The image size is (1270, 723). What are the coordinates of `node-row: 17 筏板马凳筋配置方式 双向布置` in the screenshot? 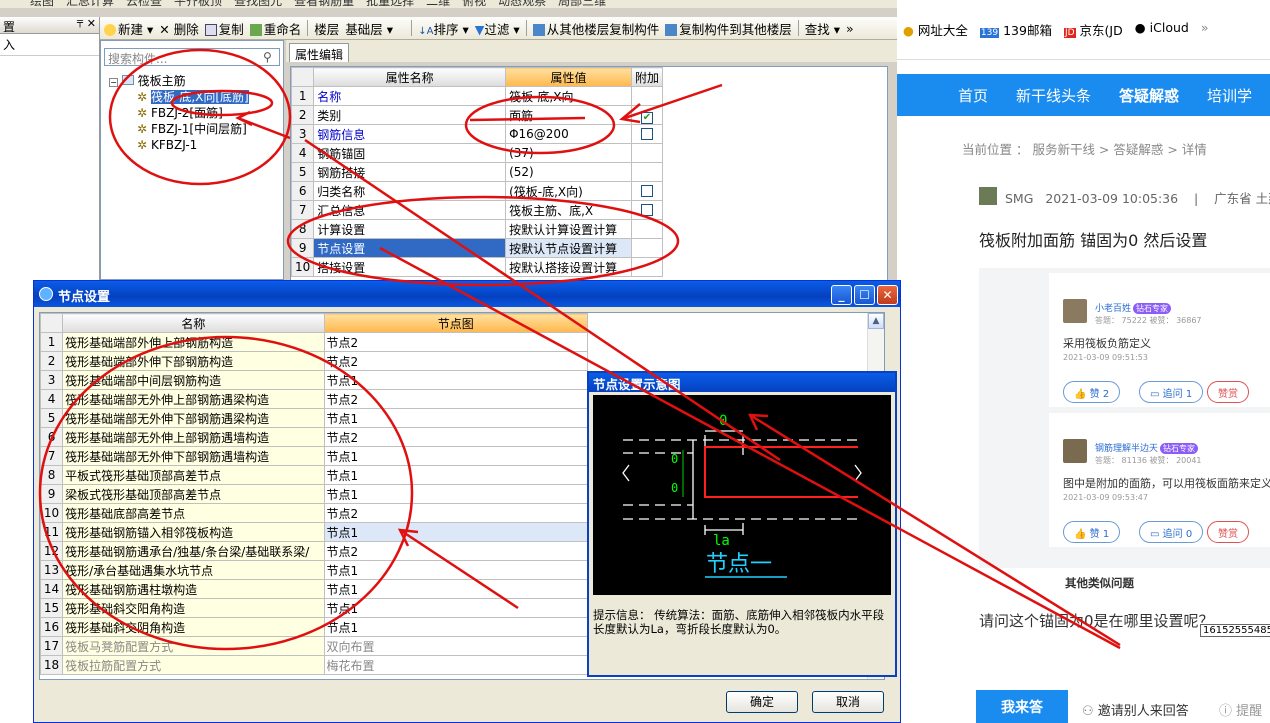 It's located at (314, 646).